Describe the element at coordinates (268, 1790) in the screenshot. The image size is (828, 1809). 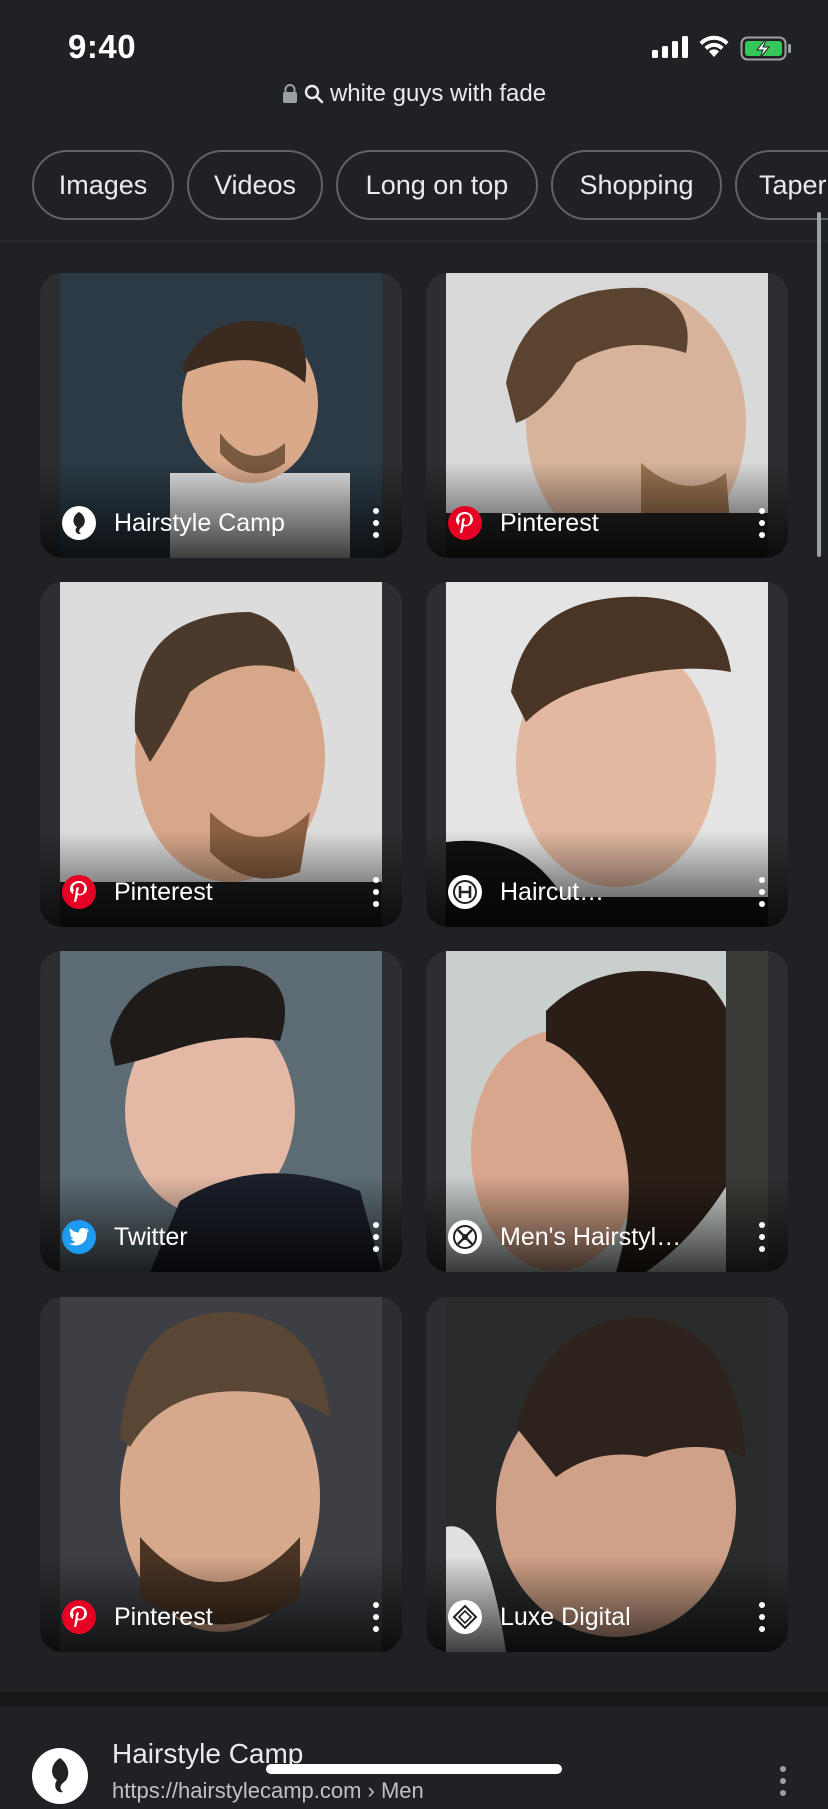
I see `result-url: https://hairstylecamp.com › Men` at that location.